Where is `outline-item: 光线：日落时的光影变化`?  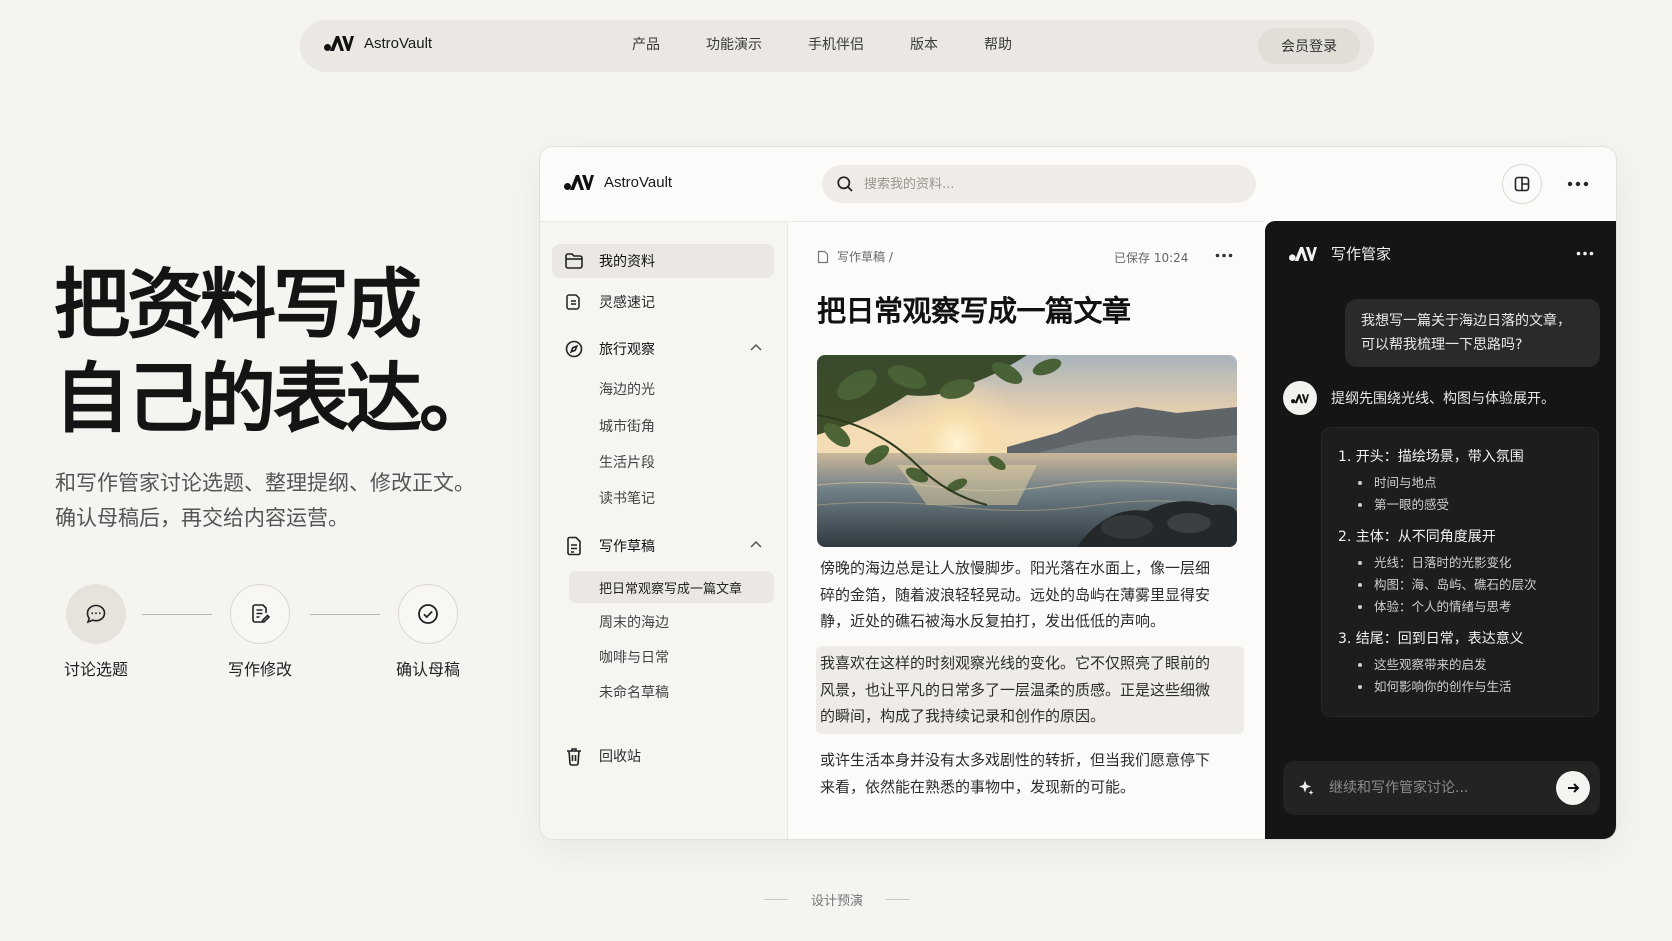 outline-item: 光线：日落时的光影变化 is located at coordinates (1477, 563).